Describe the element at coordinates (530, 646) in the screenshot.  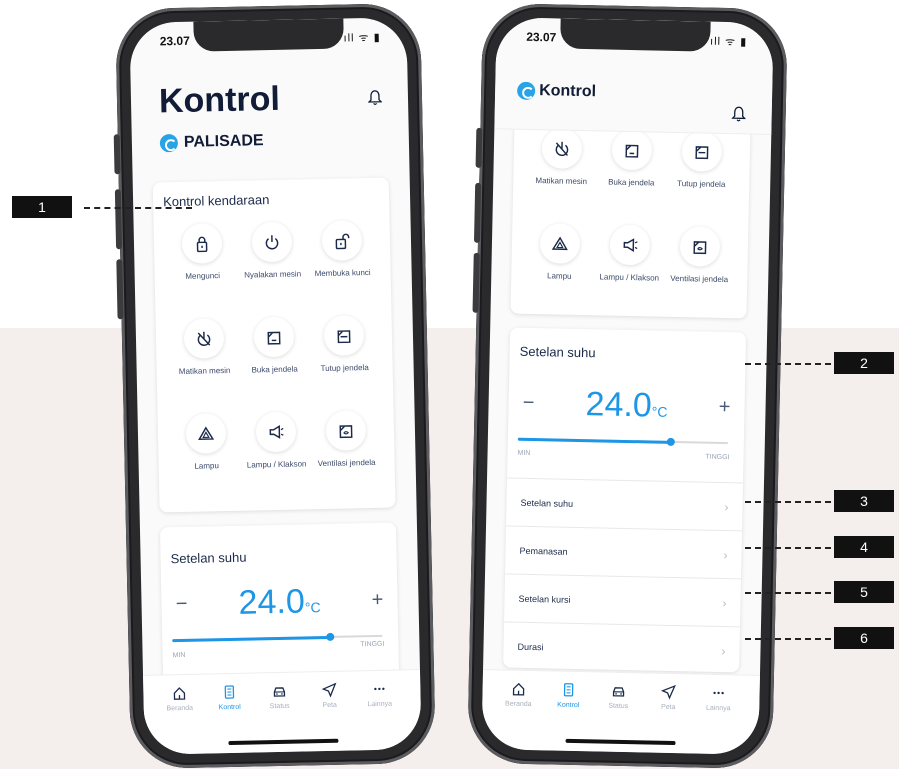
I see `settings-row-label: Durasi` at that location.